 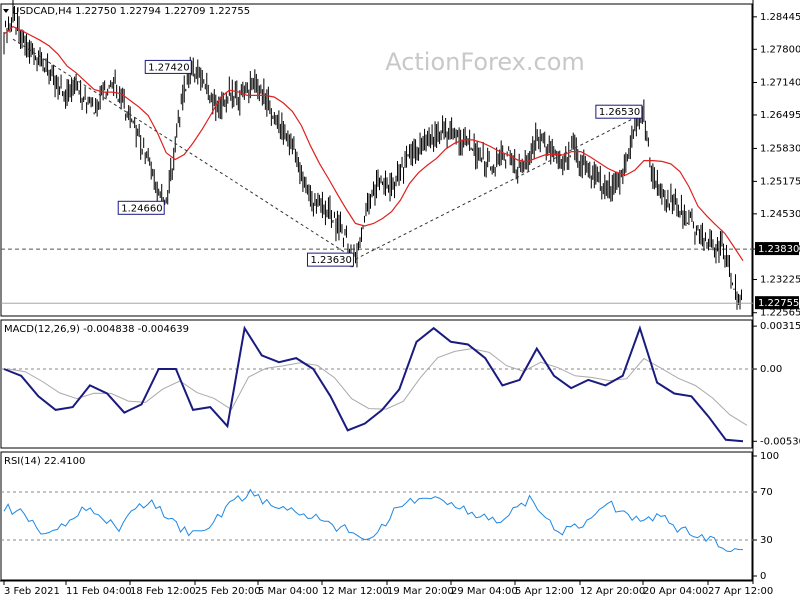 What do you see at coordinates (780, 181) in the screenshot?
I see `y-tick-label: 1.25175` at bounding box center [780, 181].